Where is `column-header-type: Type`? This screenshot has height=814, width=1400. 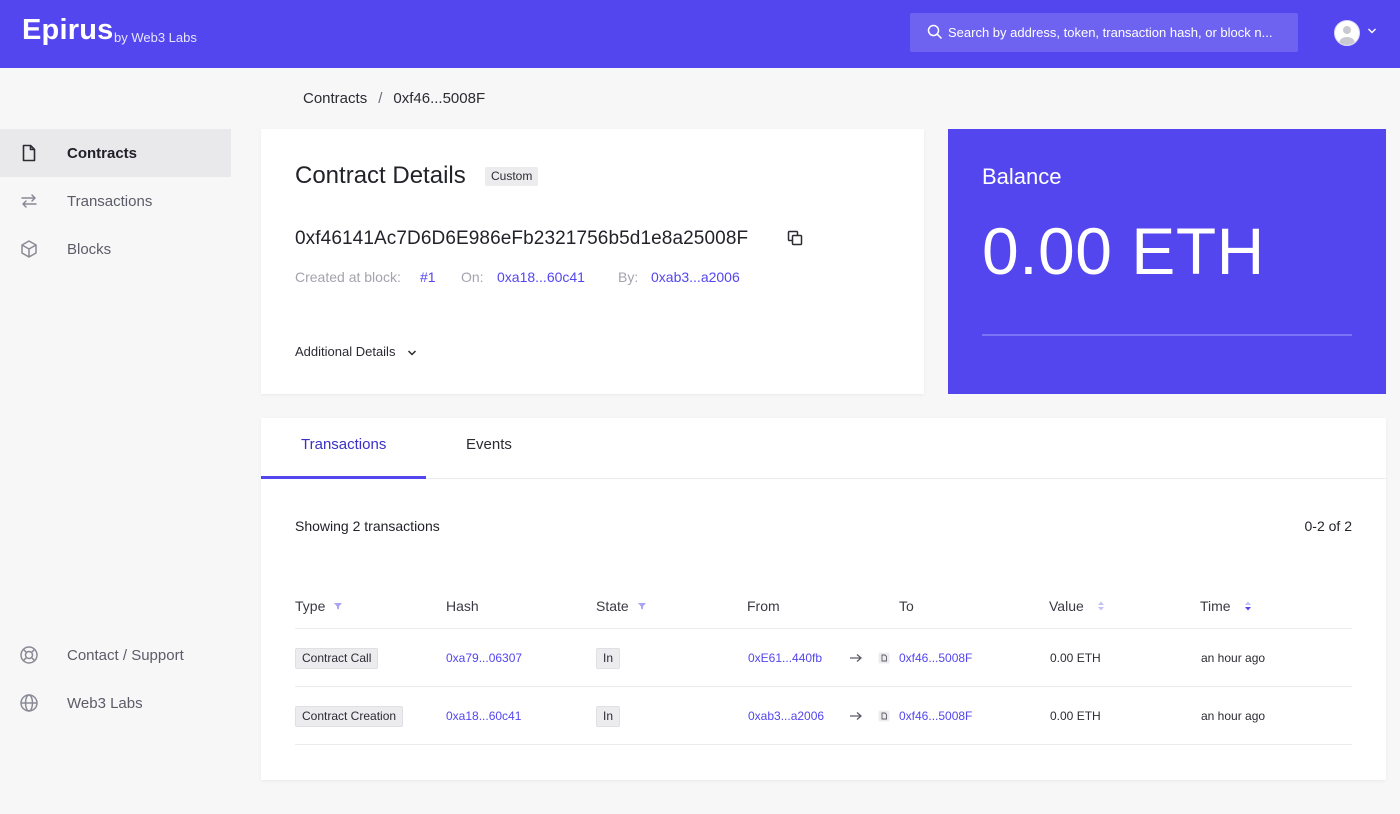 column-header-type: Type is located at coordinates (310, 606).